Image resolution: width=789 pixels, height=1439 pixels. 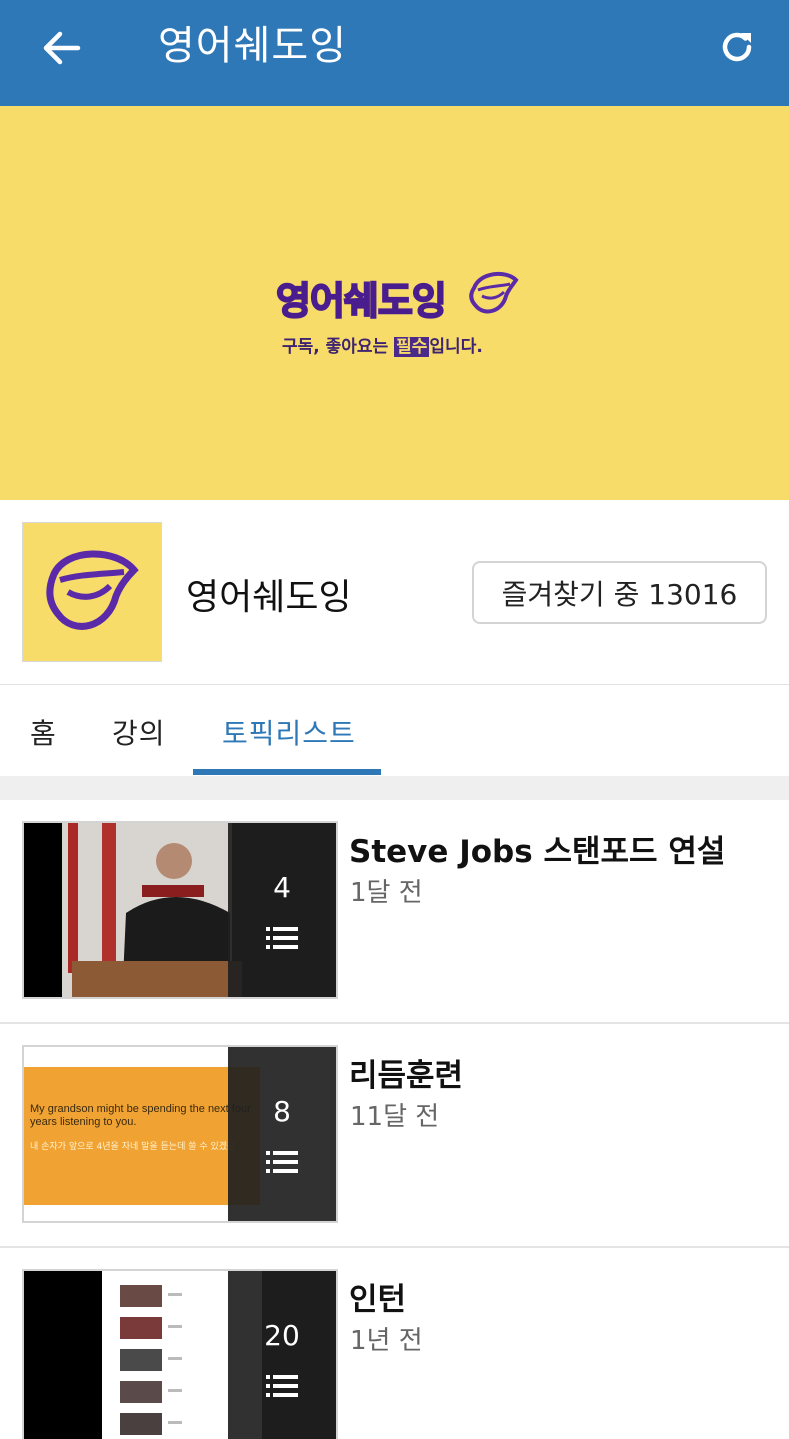 I want to click on back-arrow-icon, so click(x=62, y=48).